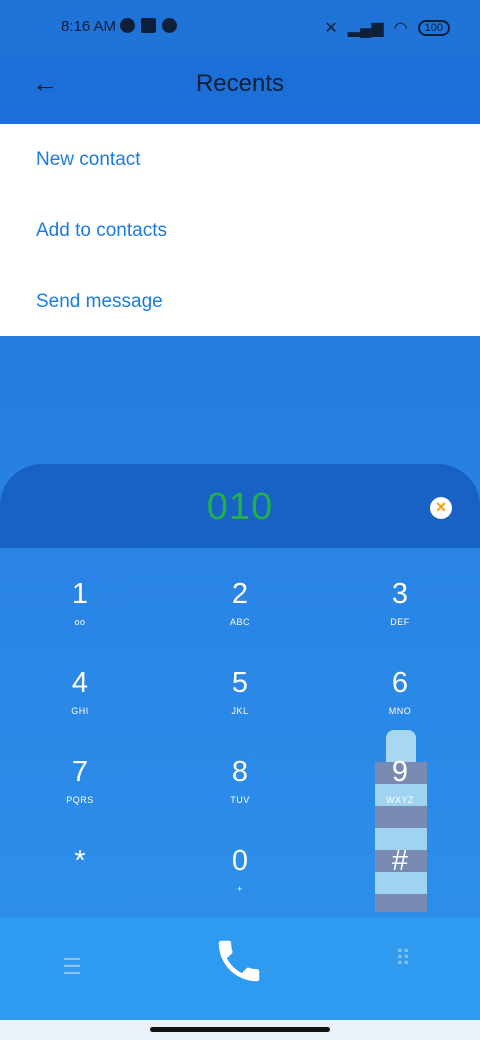 This screenshot has height=1040, width=480. What do you see at coordinates (80, 772) in the screenshot?
I see `key-digit: 7` at bounding box center [80, 772].